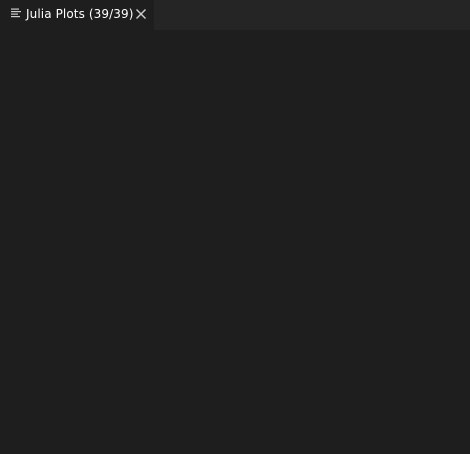 The width and height of the screenshot is (470, 454). Describe the element at coordinates (141, 14) in the screenshot. I see `close-icon` at that location.